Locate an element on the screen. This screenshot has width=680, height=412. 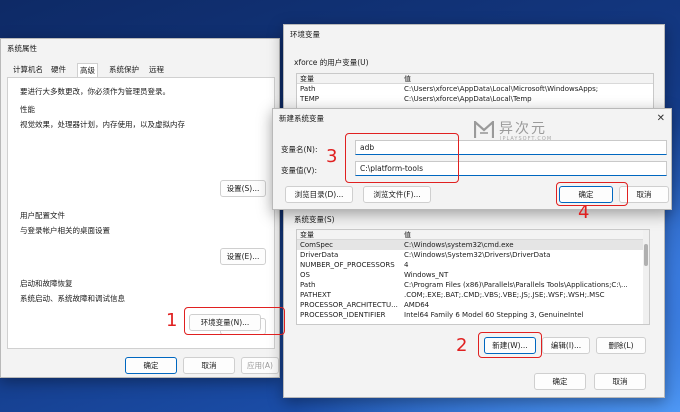
dialog-title: 新建系统变量 is located at coordinates (301, 118).